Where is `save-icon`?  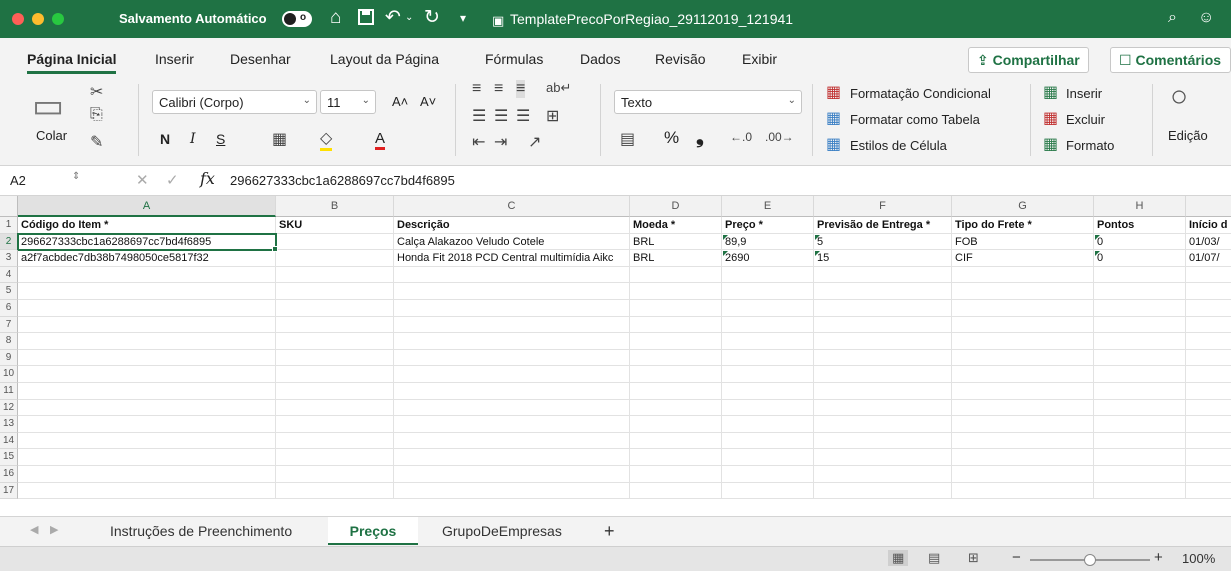 save-icon is located at coordinates (366, 20).